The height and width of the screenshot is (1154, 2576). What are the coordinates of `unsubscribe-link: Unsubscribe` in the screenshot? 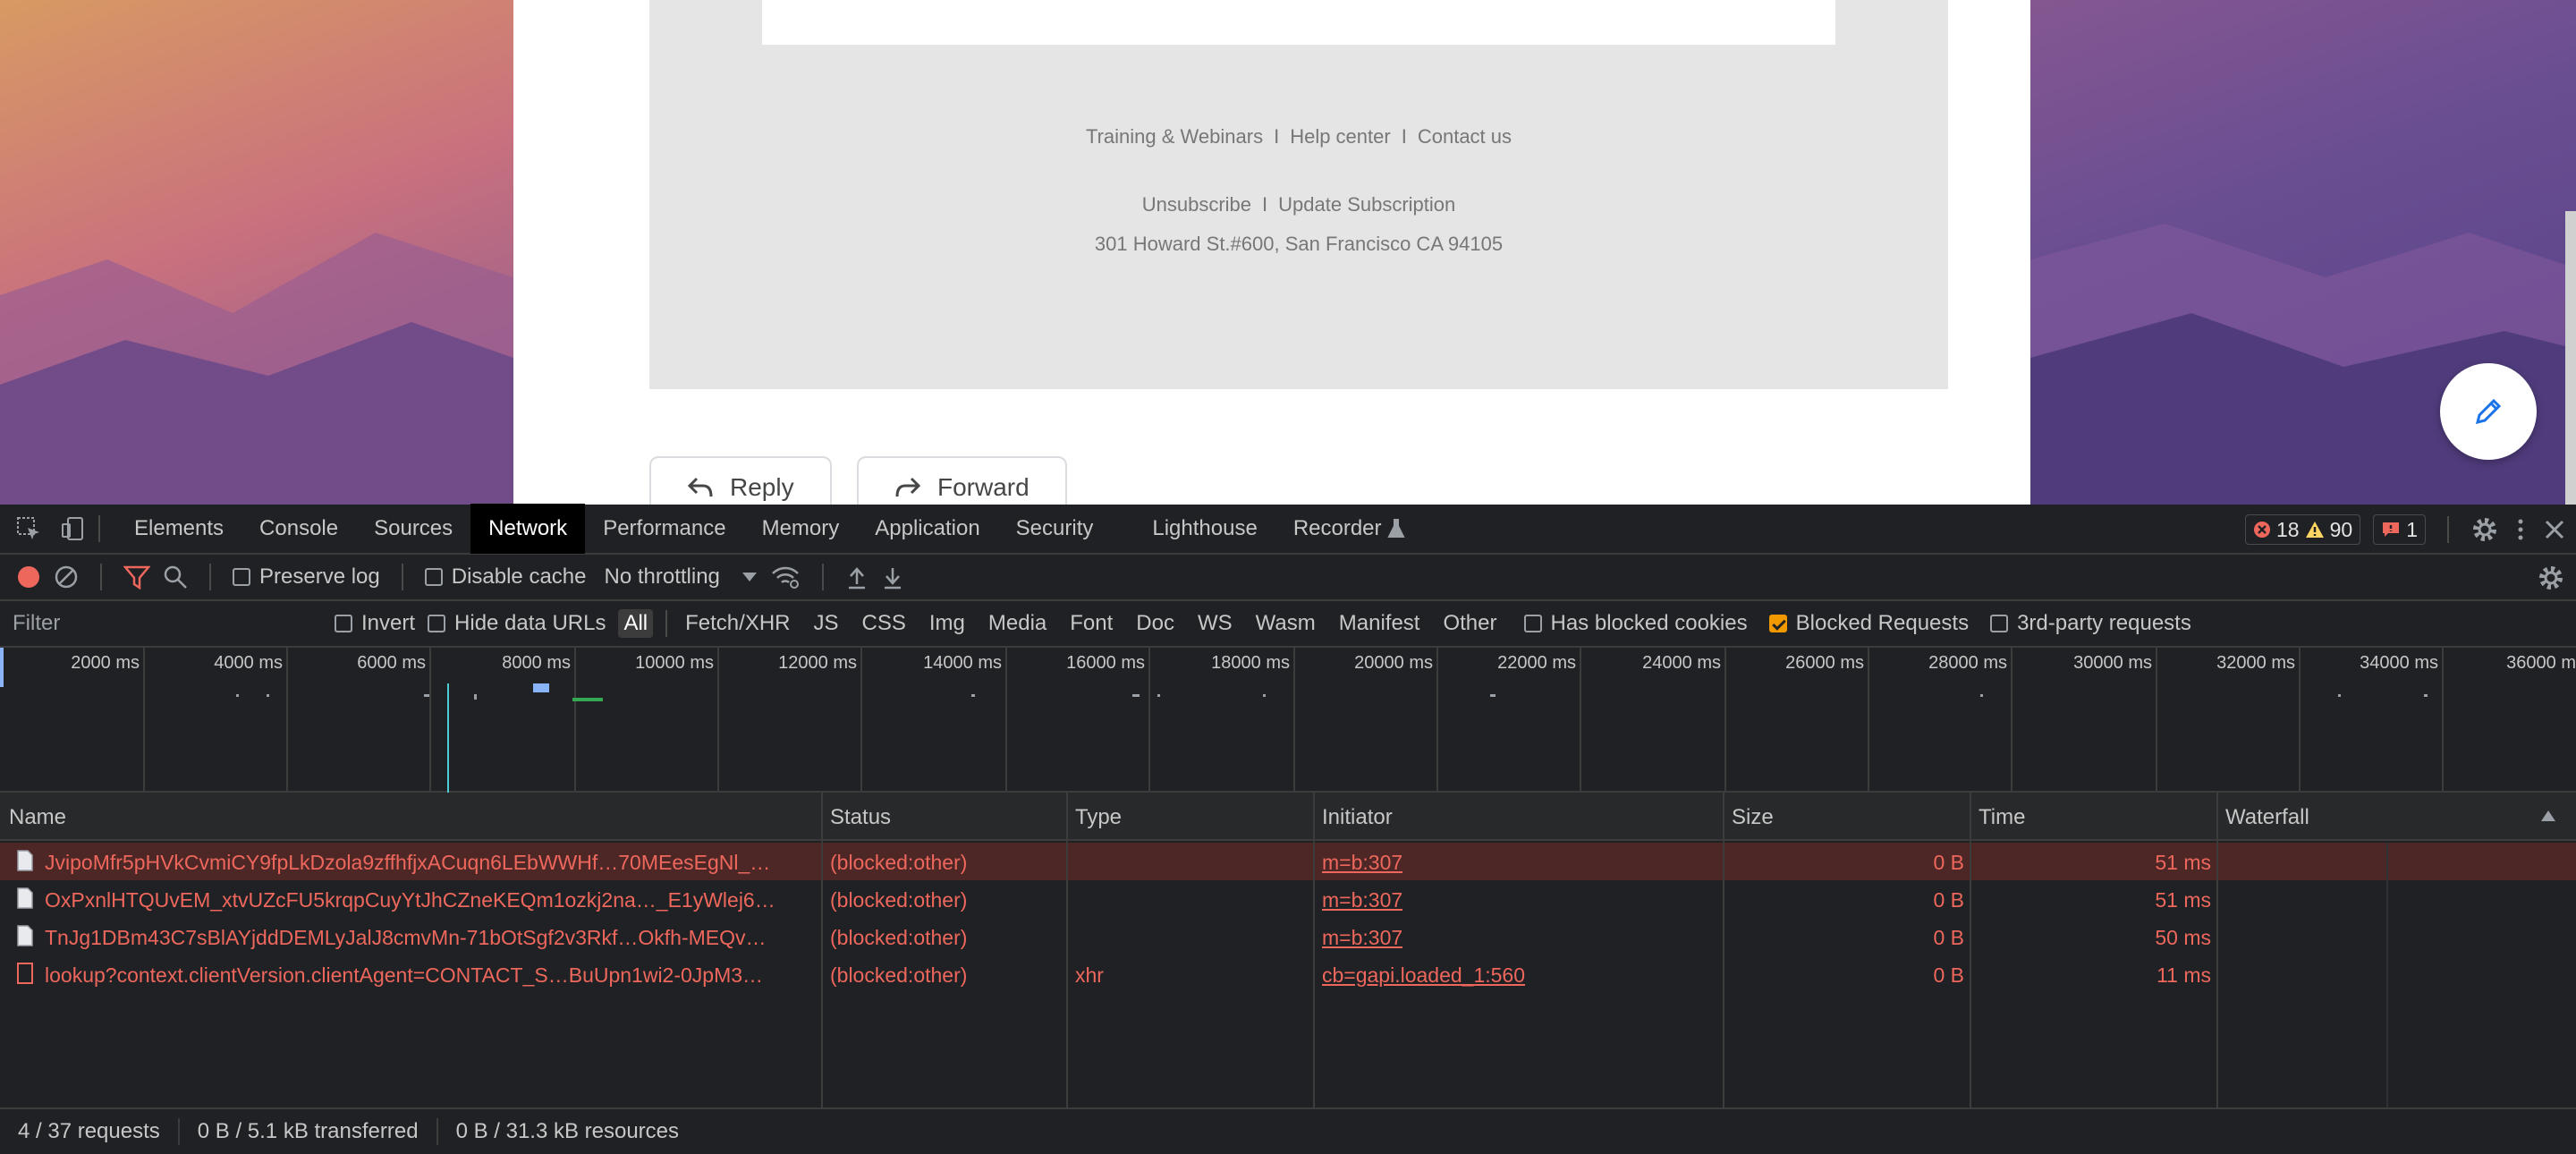 It's located at (1196, 204).